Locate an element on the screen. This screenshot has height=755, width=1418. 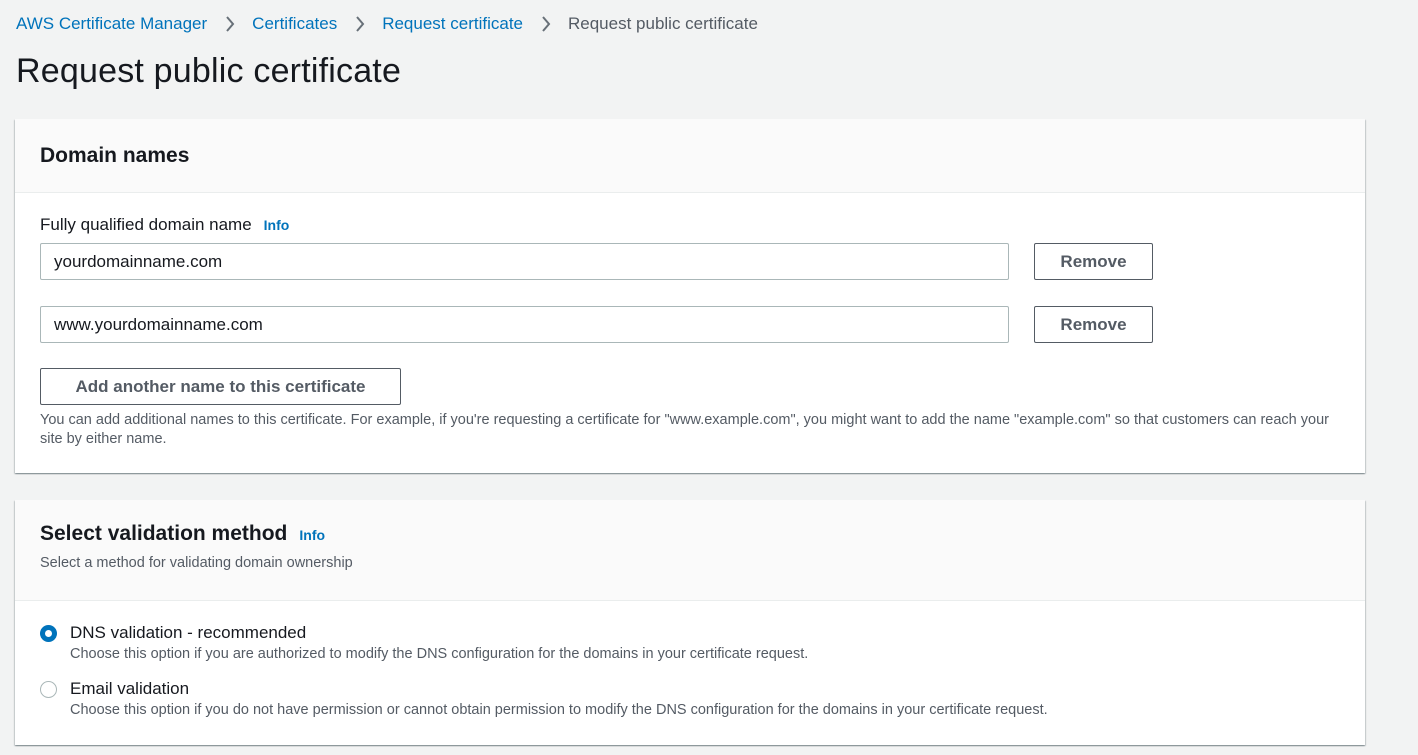
add-another-name-button: Add another name to this certificate is located at coordinates (220, 386).